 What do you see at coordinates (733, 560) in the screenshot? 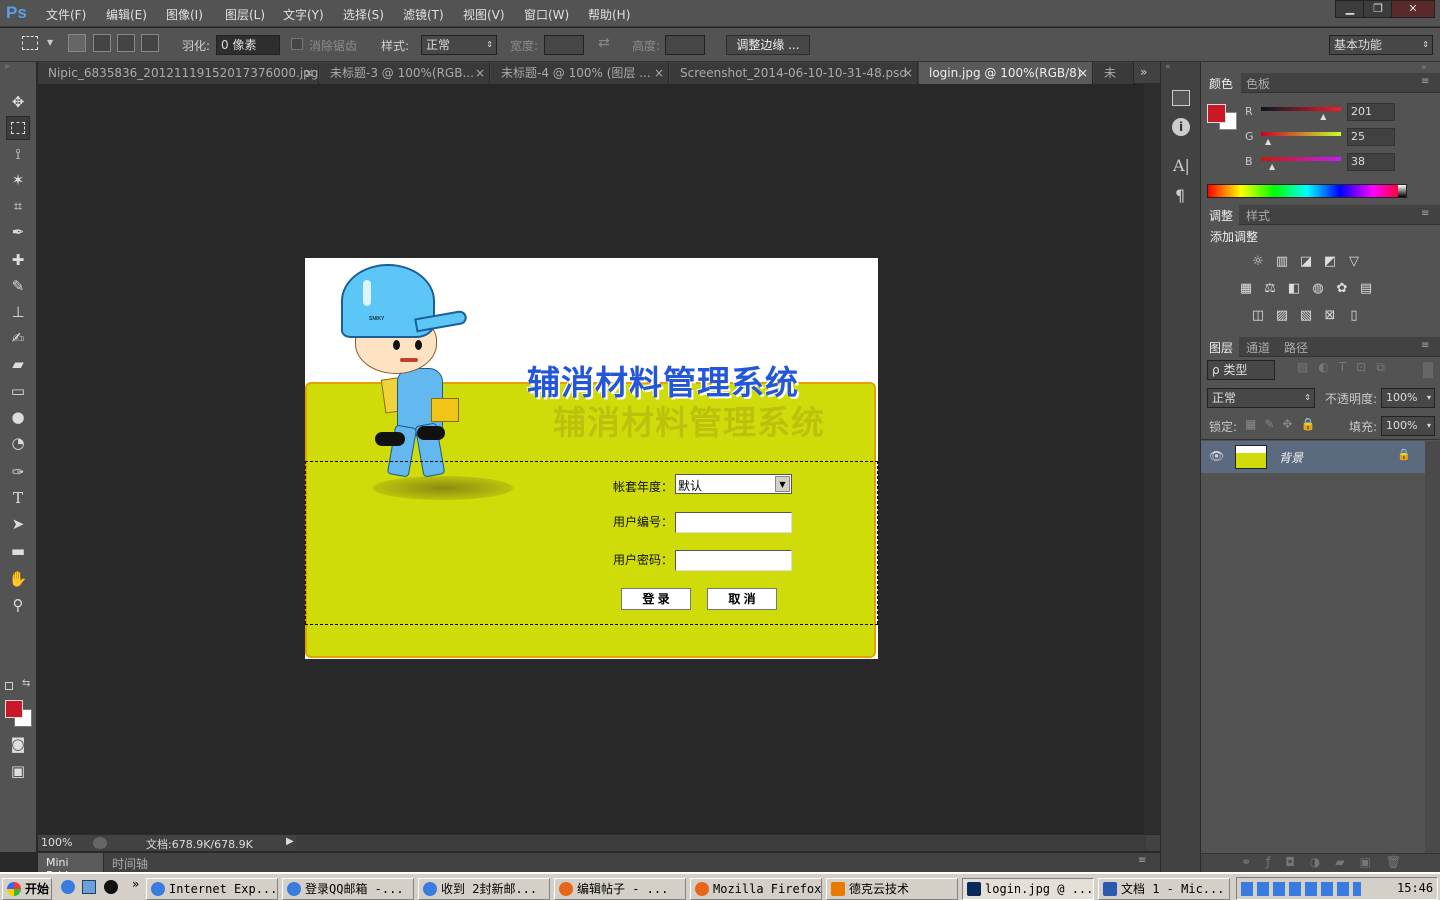
I see `password-input` at bounding box center [733, 560].